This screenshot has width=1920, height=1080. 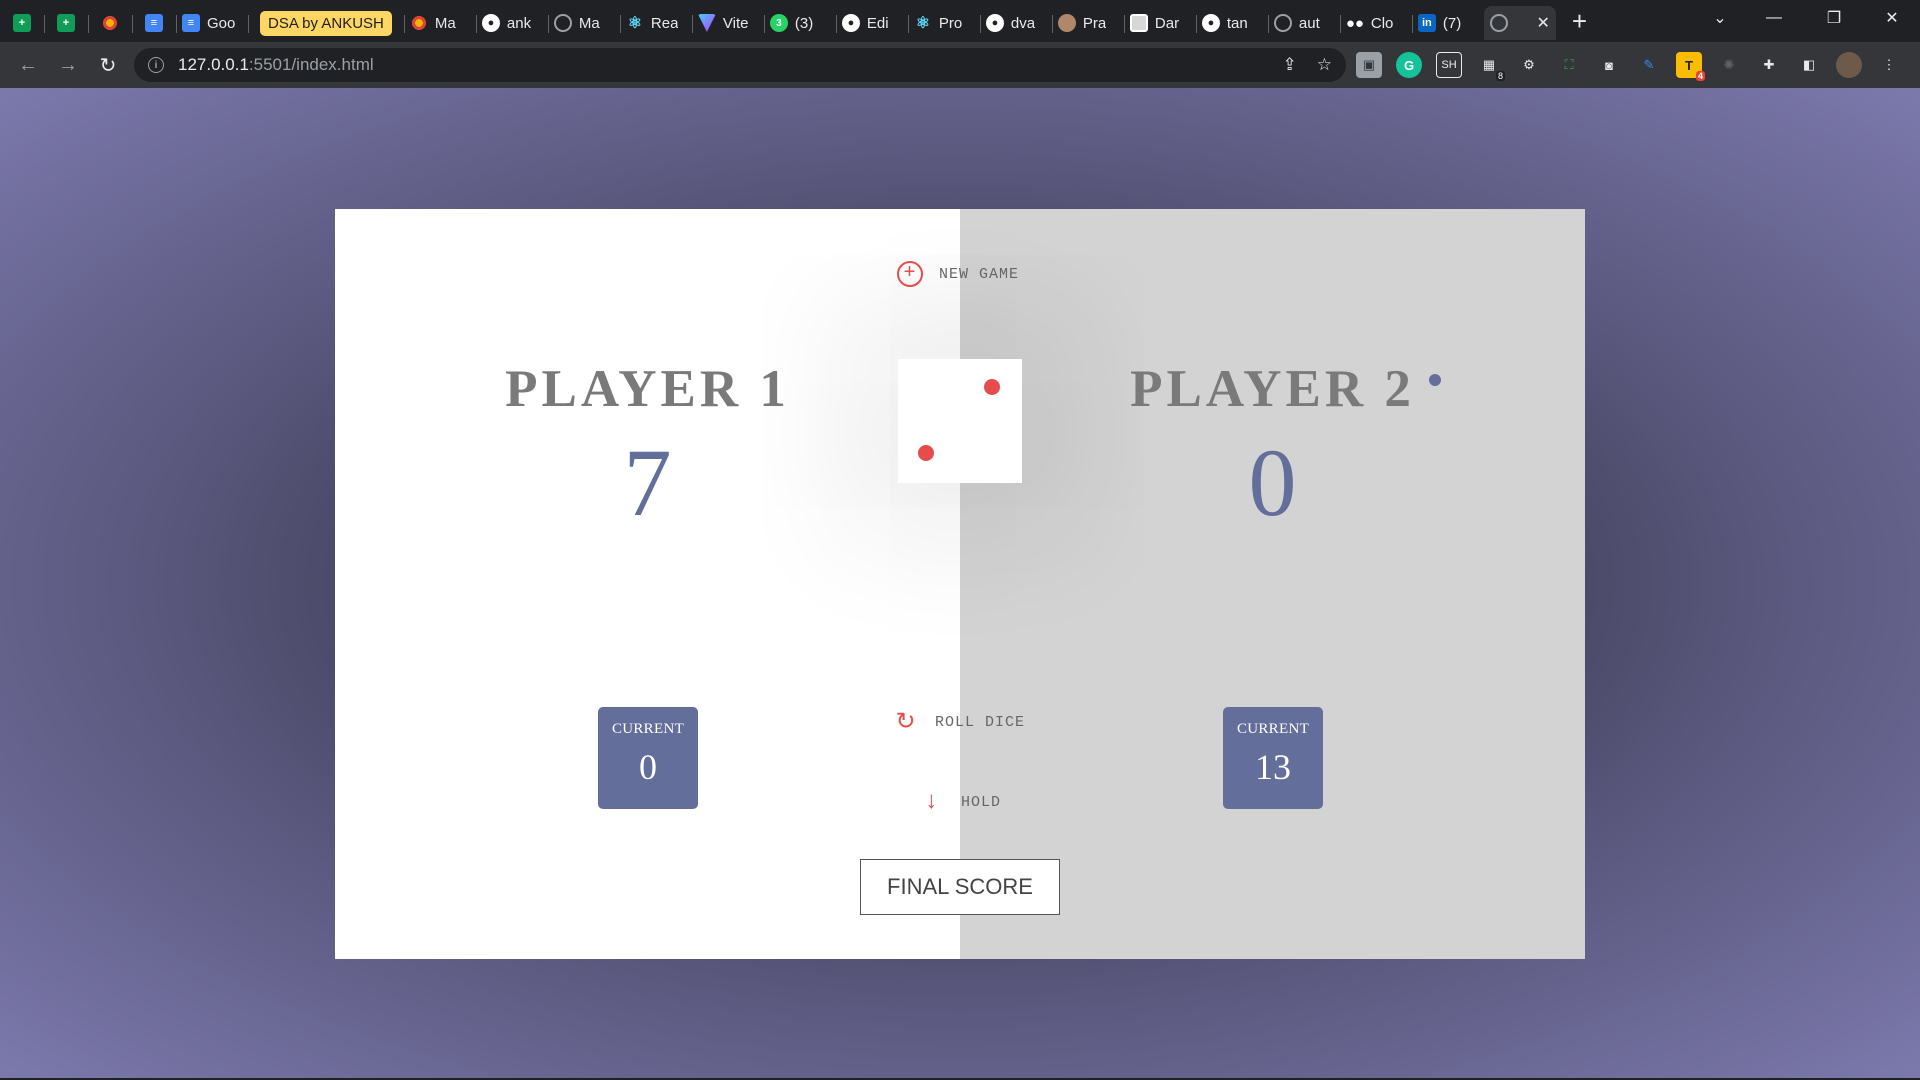 I want to click on tab-google-docs-2: ≡ Goo, so click(x=212, y=23).